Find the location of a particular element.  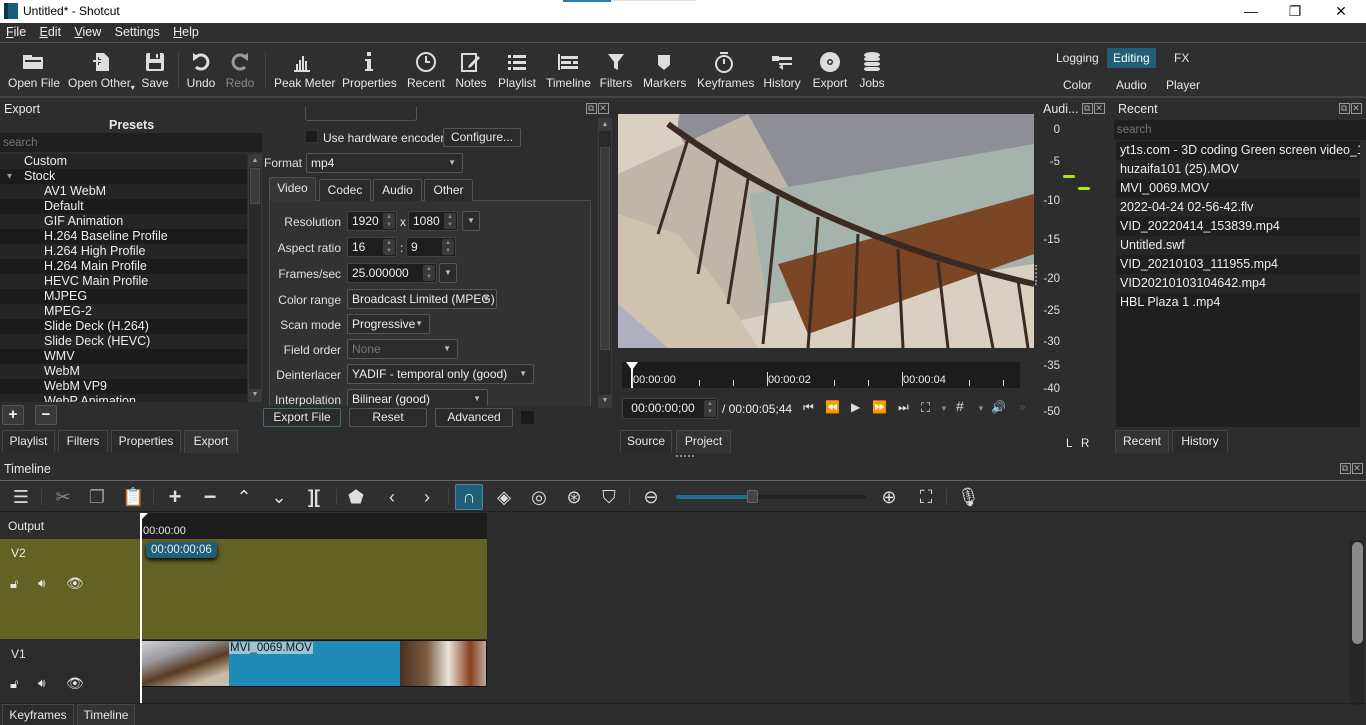

copy-icon: ❐ is located at coordinates (97, 497).